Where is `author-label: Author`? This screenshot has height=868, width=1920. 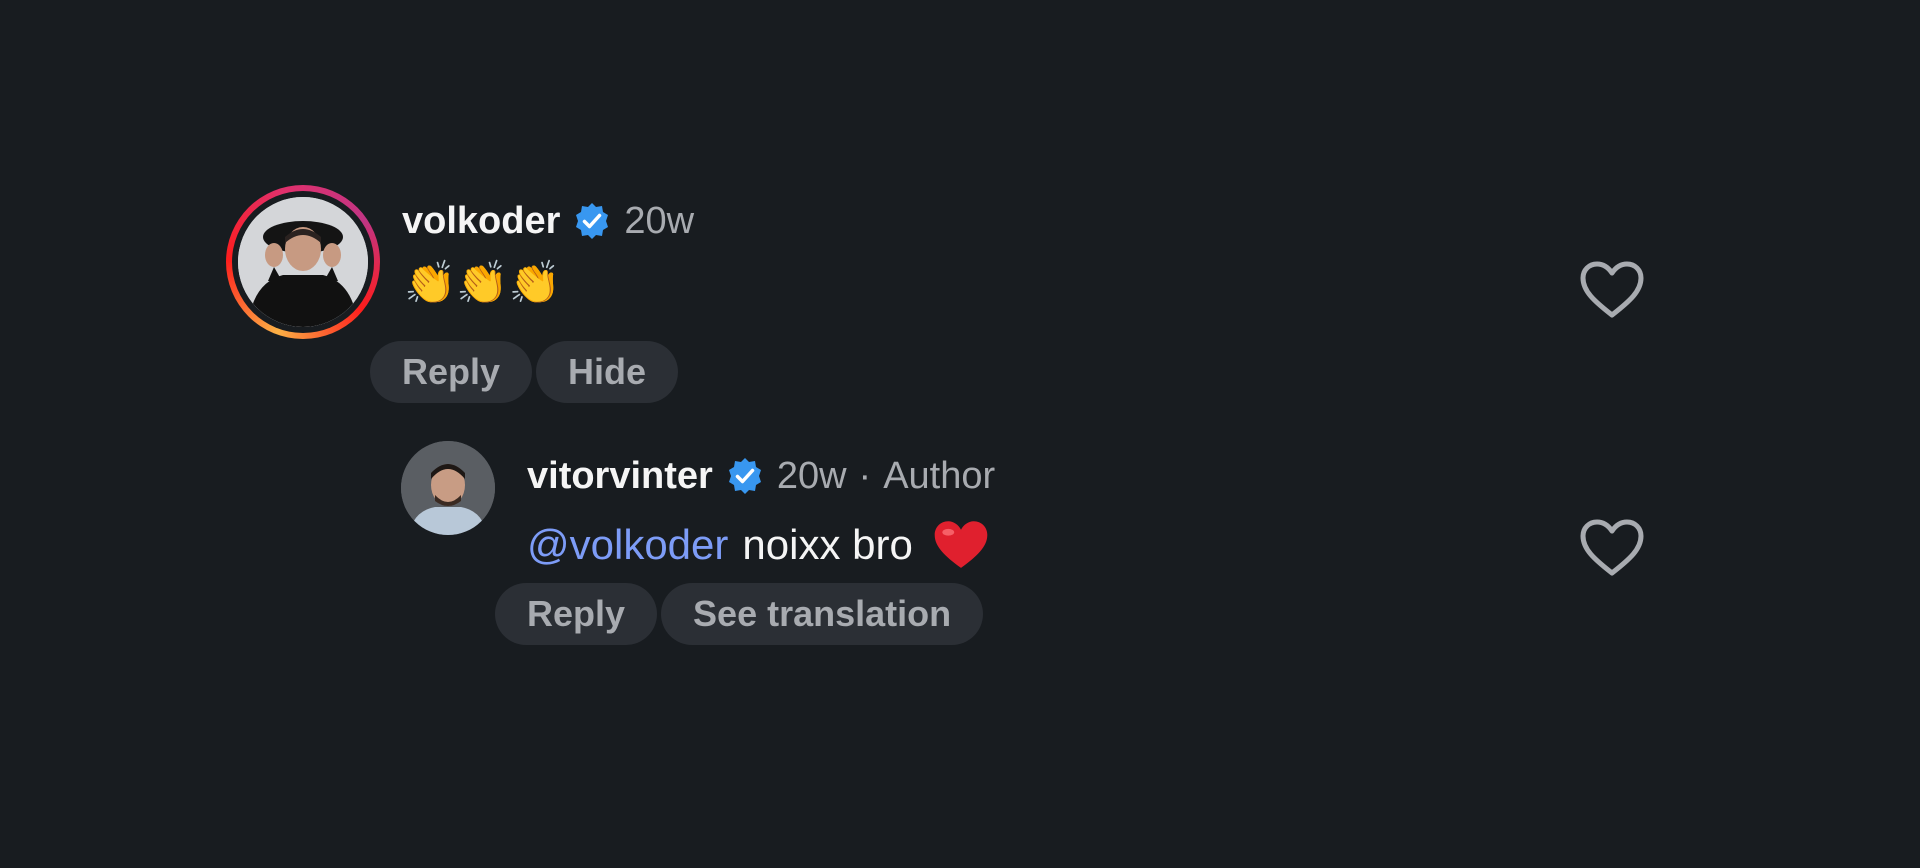 author-label: Author is located at coordinates (939, 475).